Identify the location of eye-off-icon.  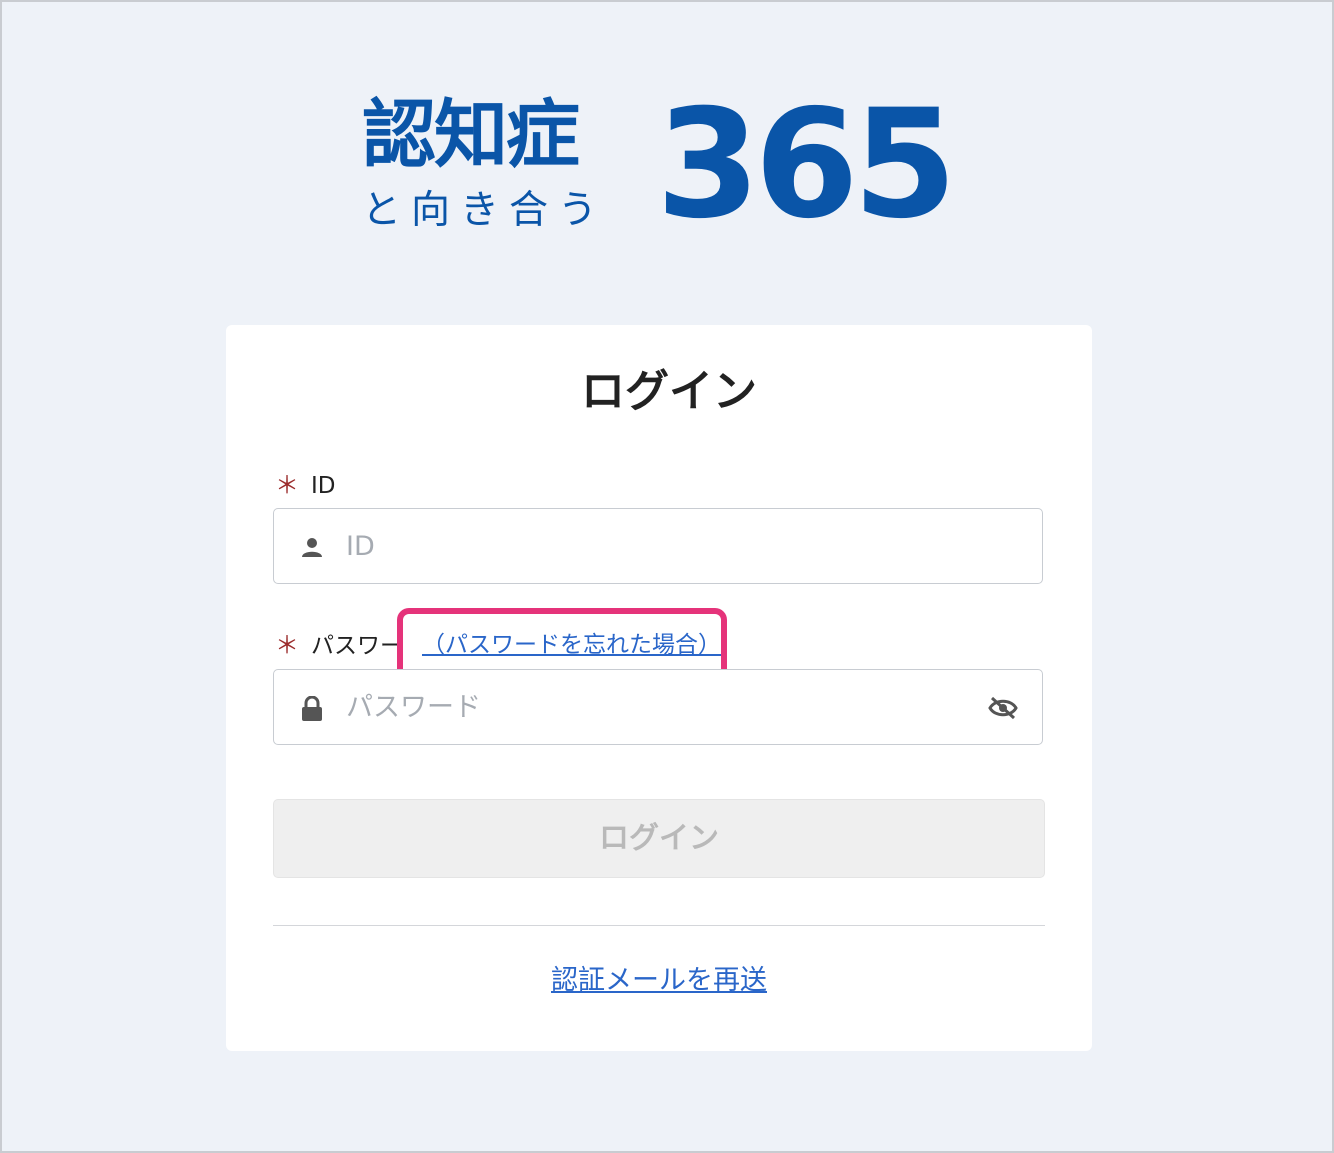
(1003, 708).